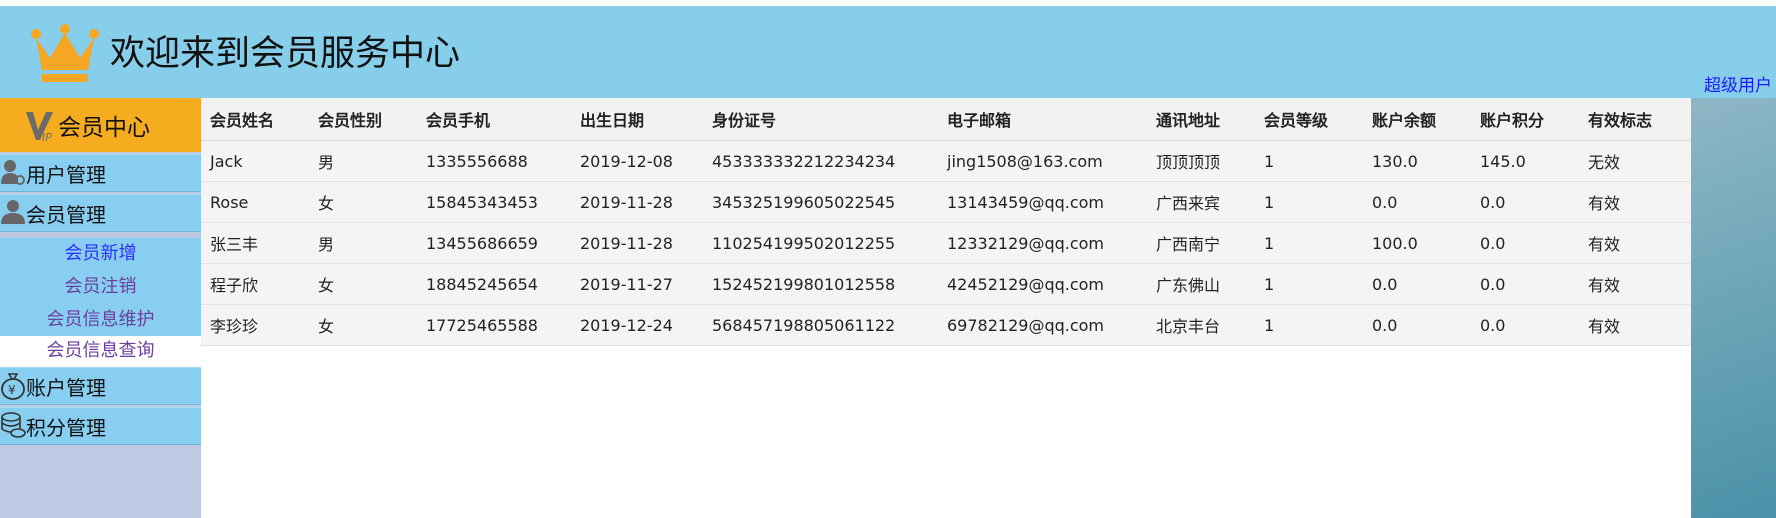 This screenshot has height=518, width=1776. I want to click on page-title: 欢迎来到会员服务中心, so click(285, 54).